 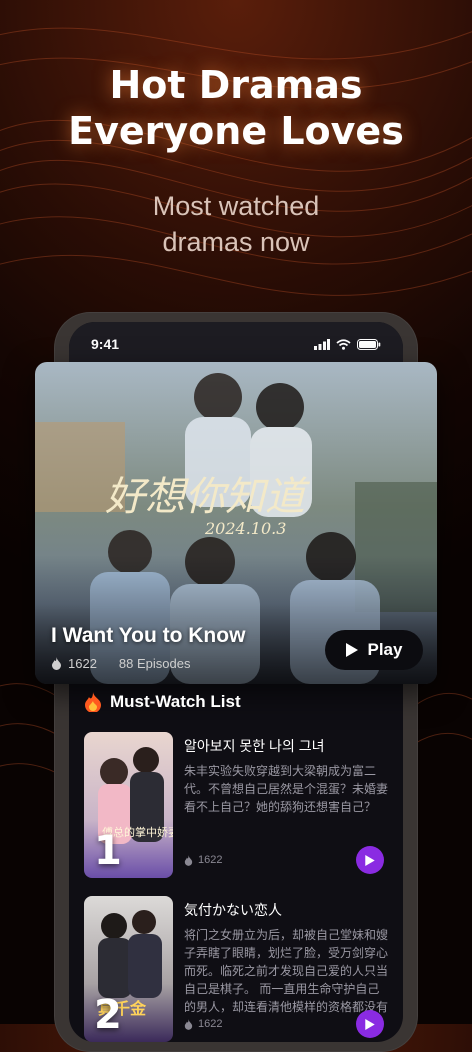 I want to click on play-button: Play, so click(x=374, y=650).